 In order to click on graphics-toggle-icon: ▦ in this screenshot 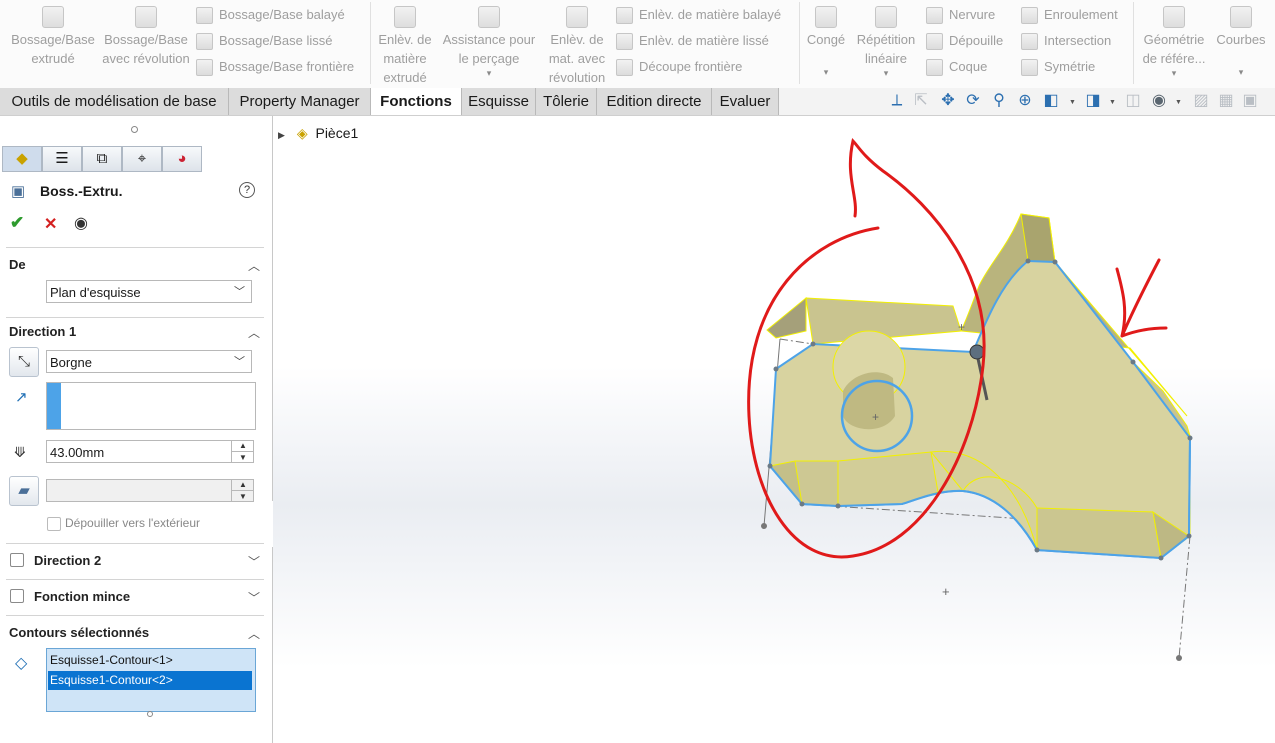, I will do `click(1226, 101)`.